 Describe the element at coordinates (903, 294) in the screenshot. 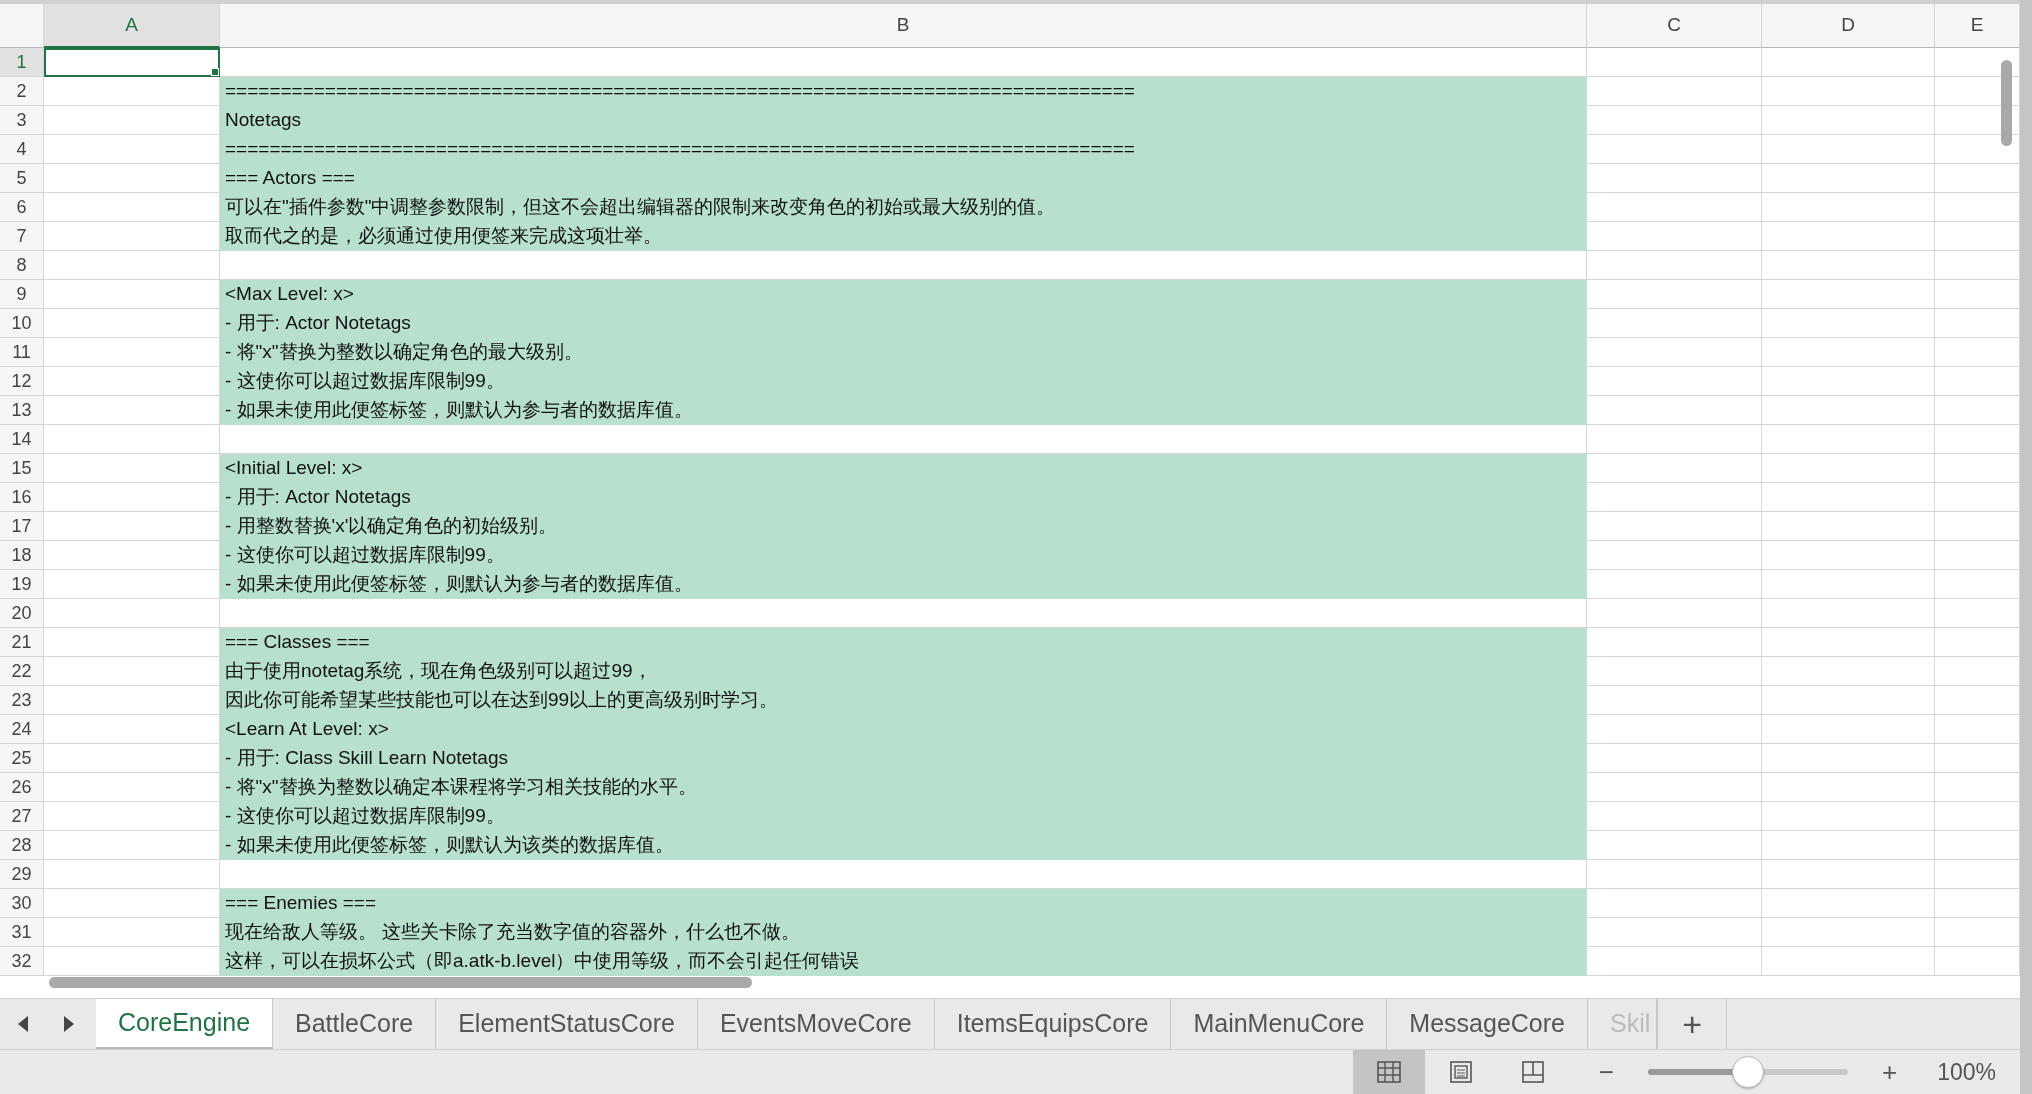

I see `table-cell: <Max Level: x>` at that location.